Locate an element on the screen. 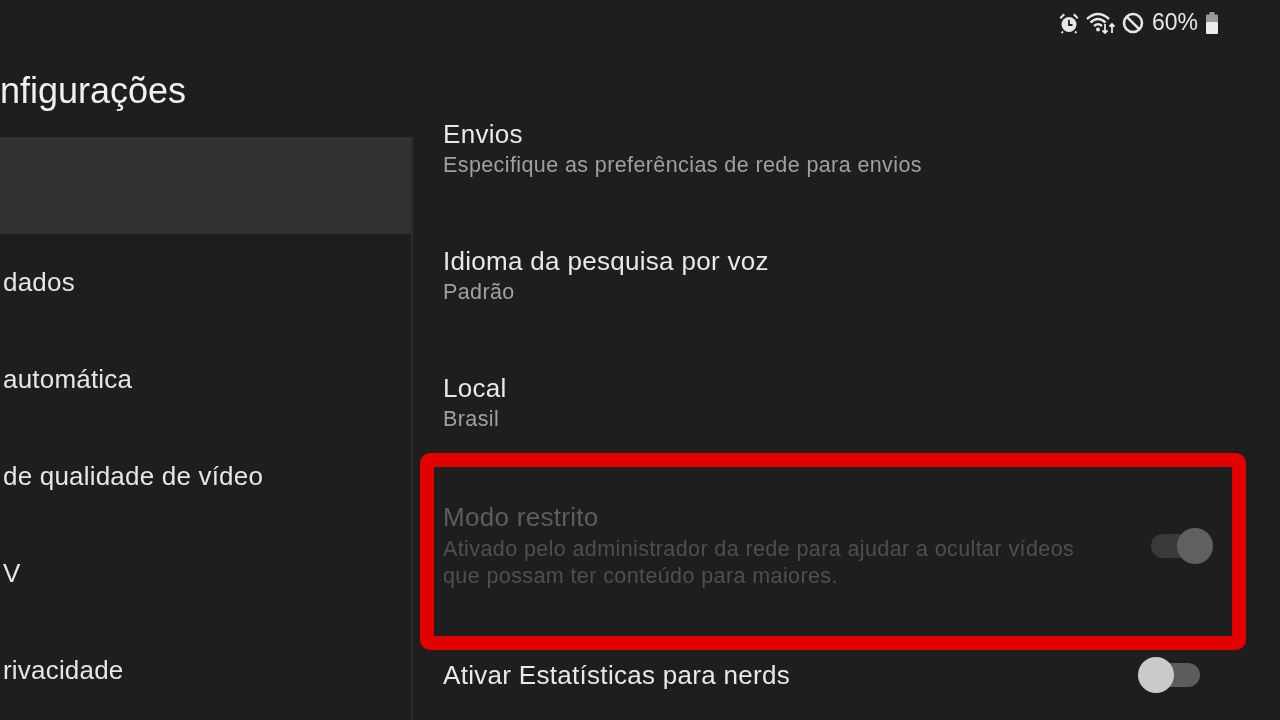 This screenshot has height=720, width=1280. setting-title: Modo restrito is located at coordinates (521, 517).